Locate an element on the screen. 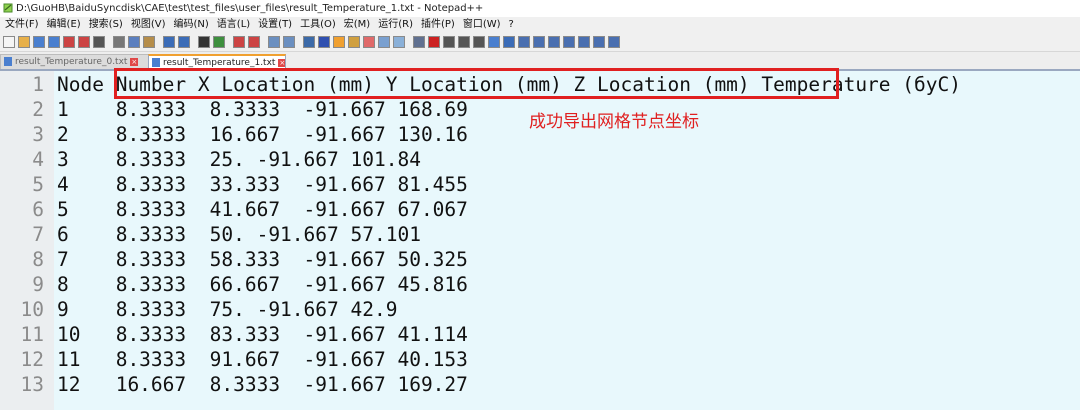  tab-label: result_Temperature_1.txt is located at coordinates (219, 63).